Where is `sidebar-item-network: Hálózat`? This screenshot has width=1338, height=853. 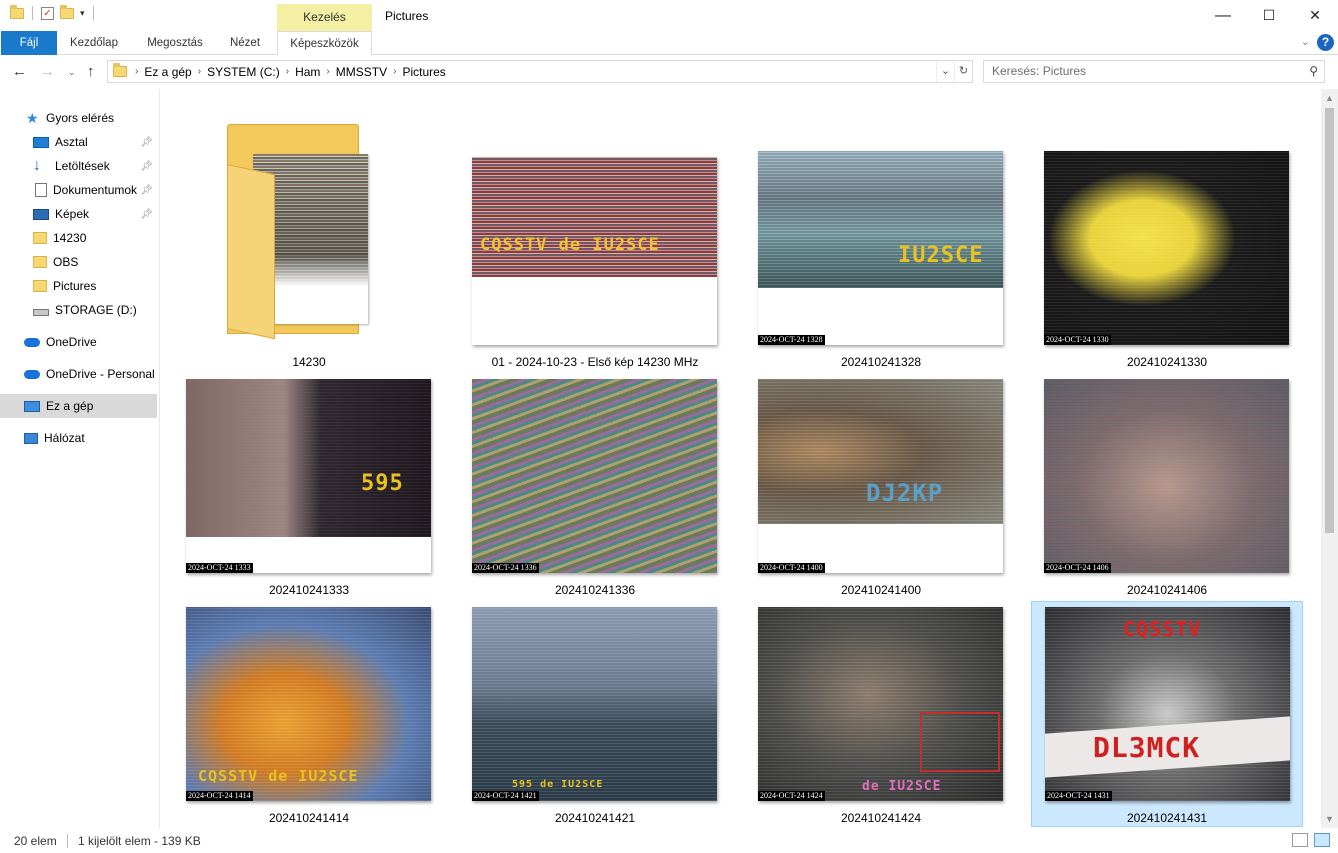 sidebar-item-network: Hálózat is located at coordinates (78, 438).